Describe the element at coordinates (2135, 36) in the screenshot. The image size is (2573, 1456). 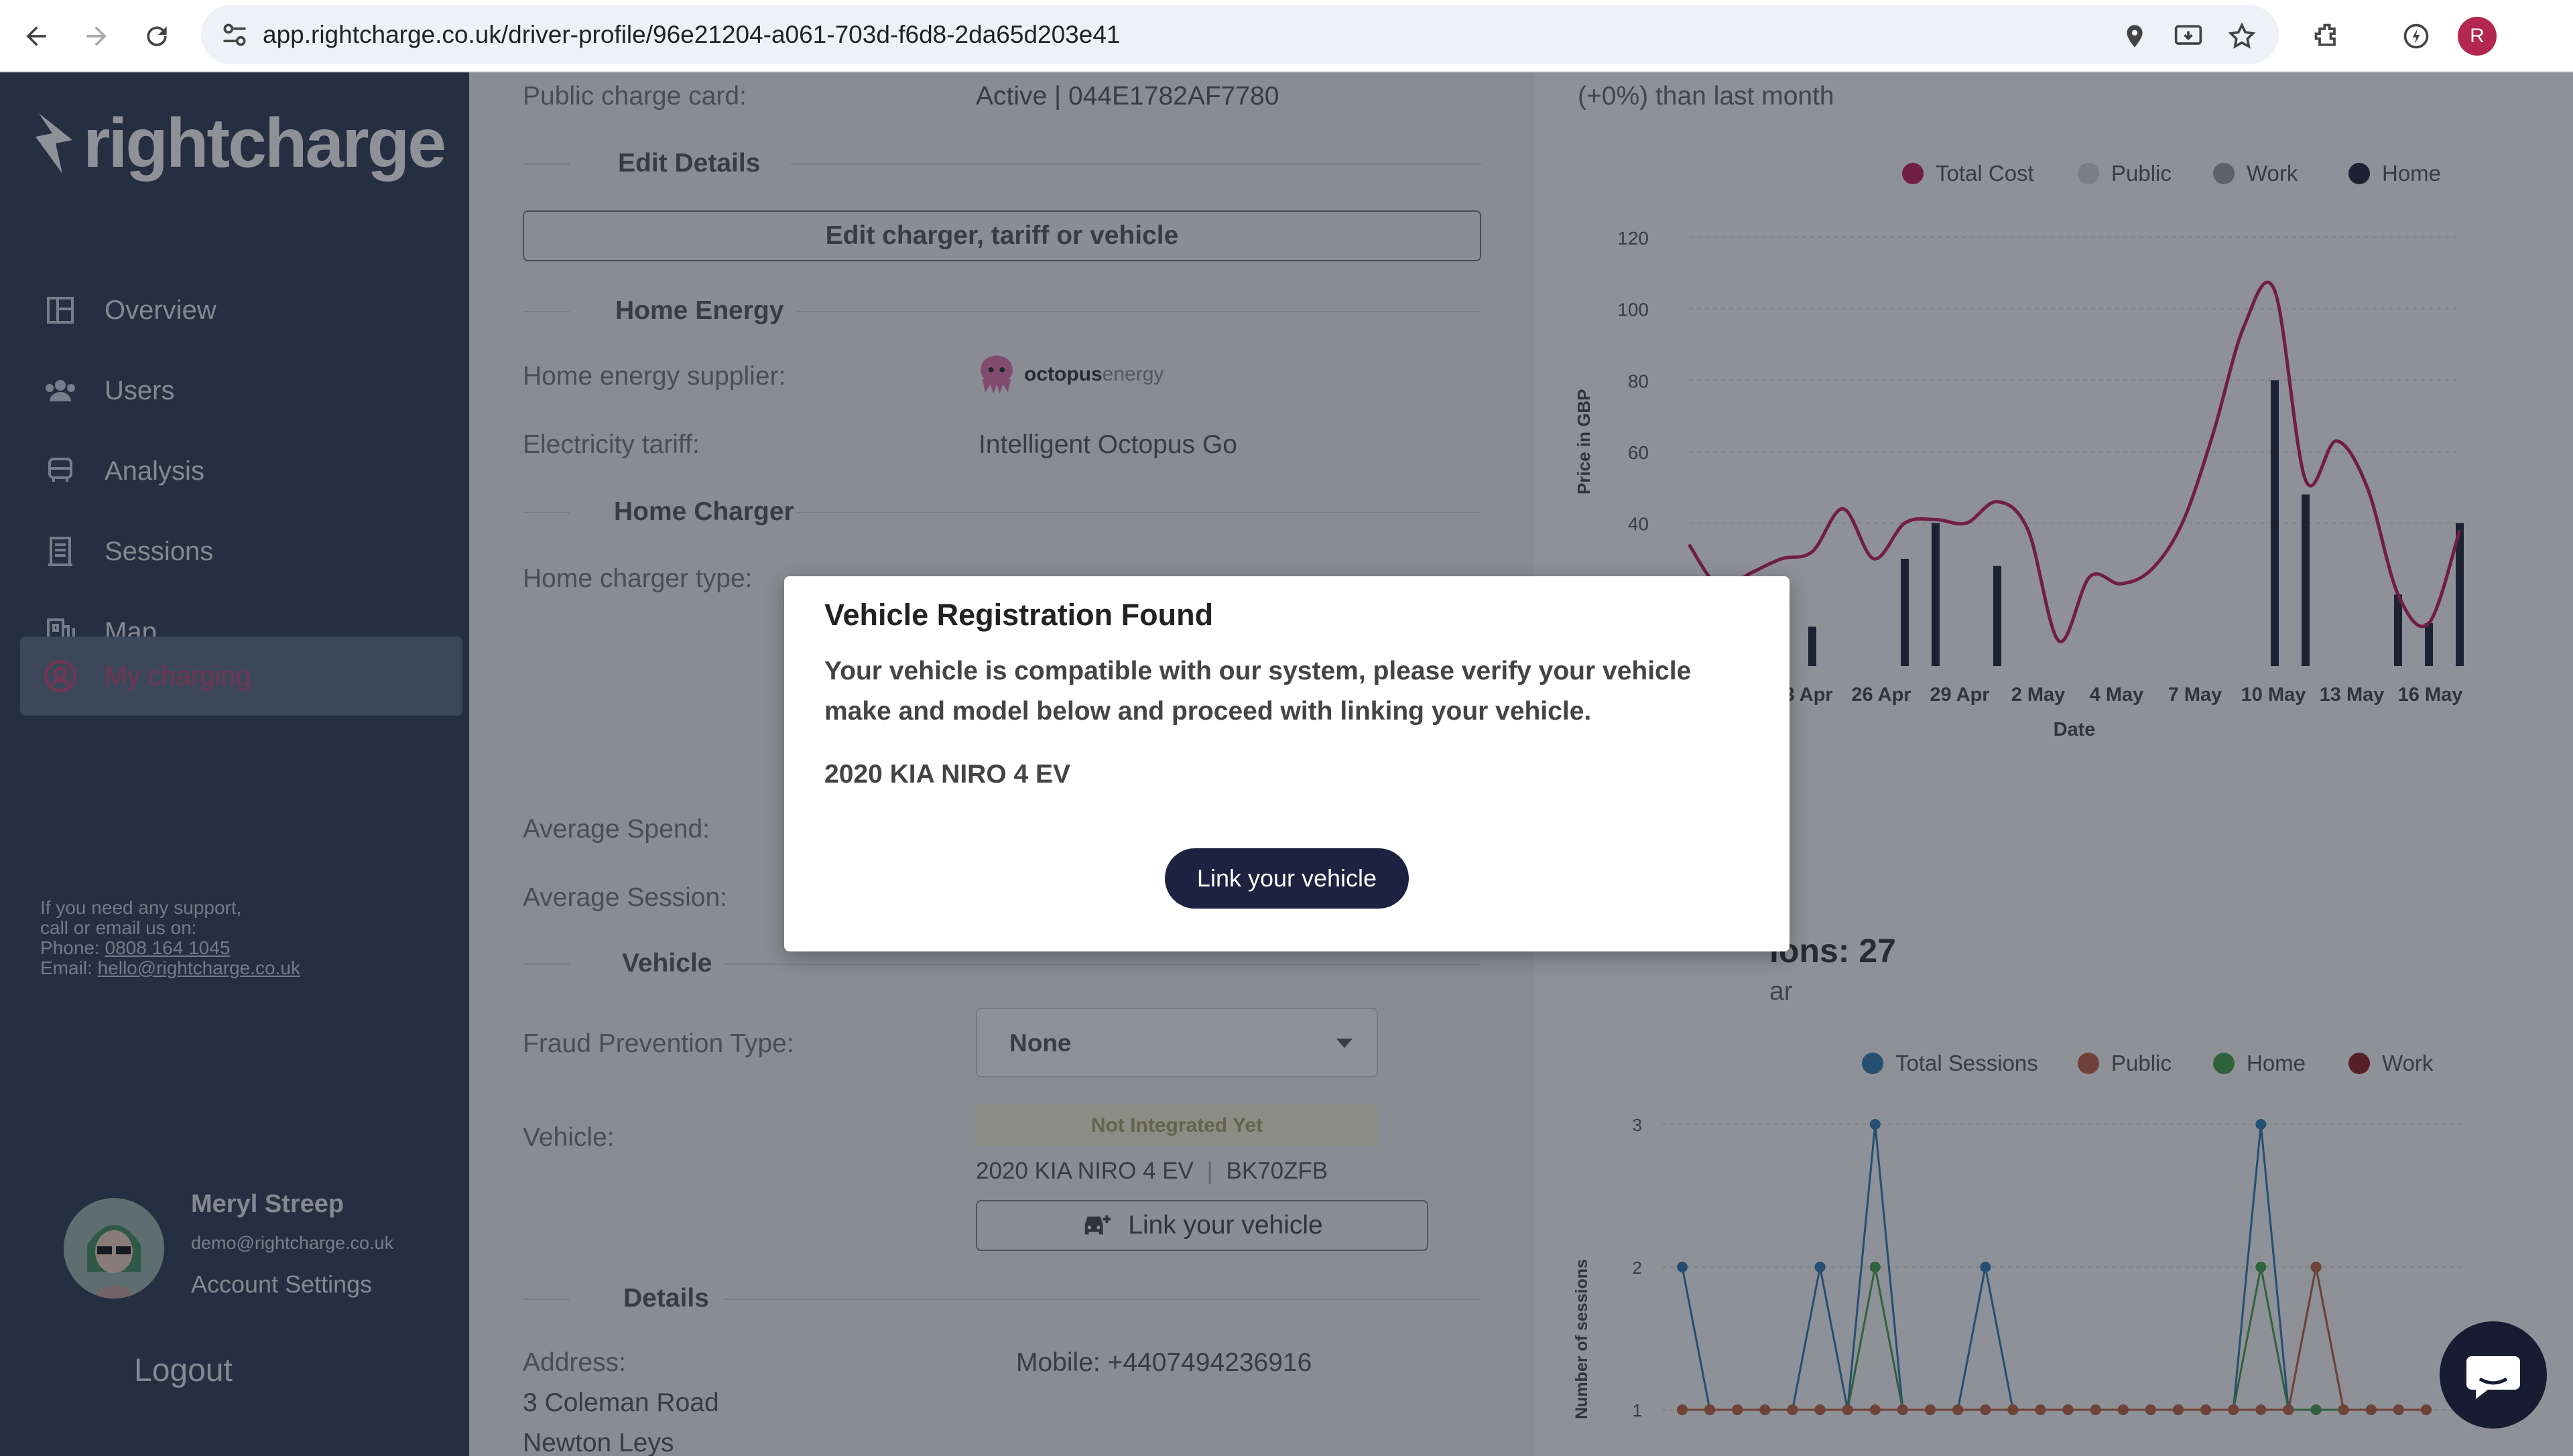
I see `location-icon` at that location.